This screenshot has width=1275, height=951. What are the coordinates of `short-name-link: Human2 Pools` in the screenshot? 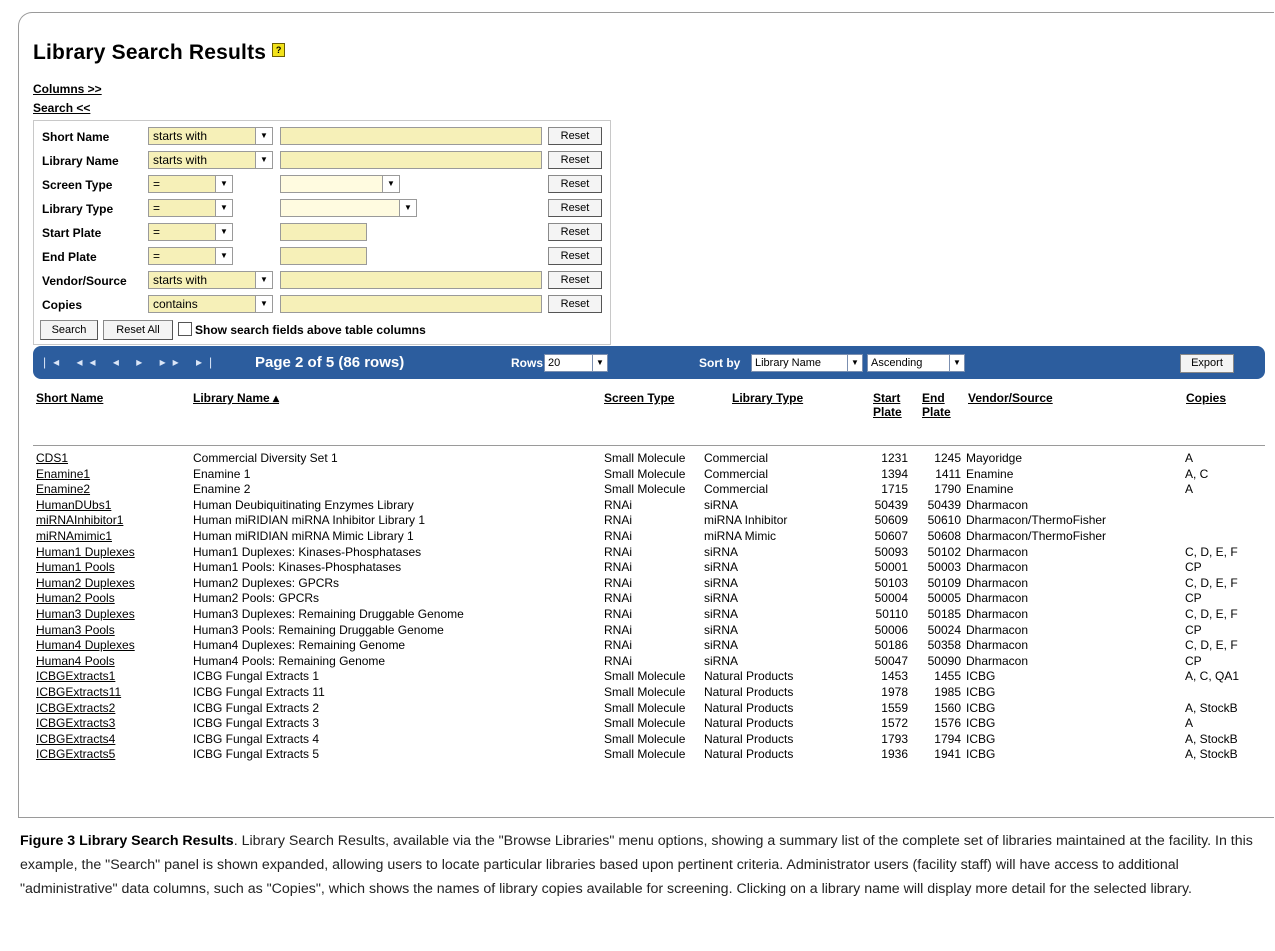 It's located at (75, 598).